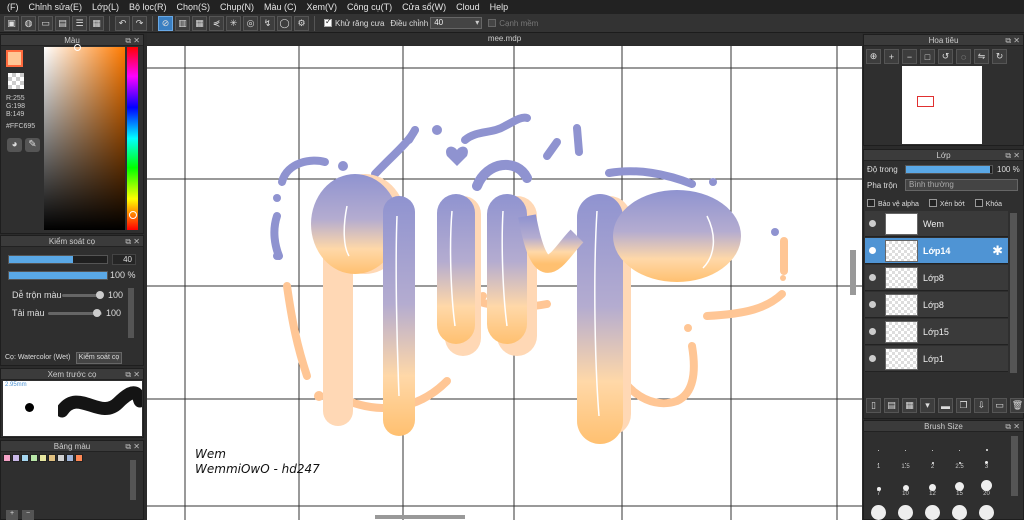  Describe the element at coordinates (999, 56) in the screenshot. I see `rotate-right-icon: ↻` at that location.